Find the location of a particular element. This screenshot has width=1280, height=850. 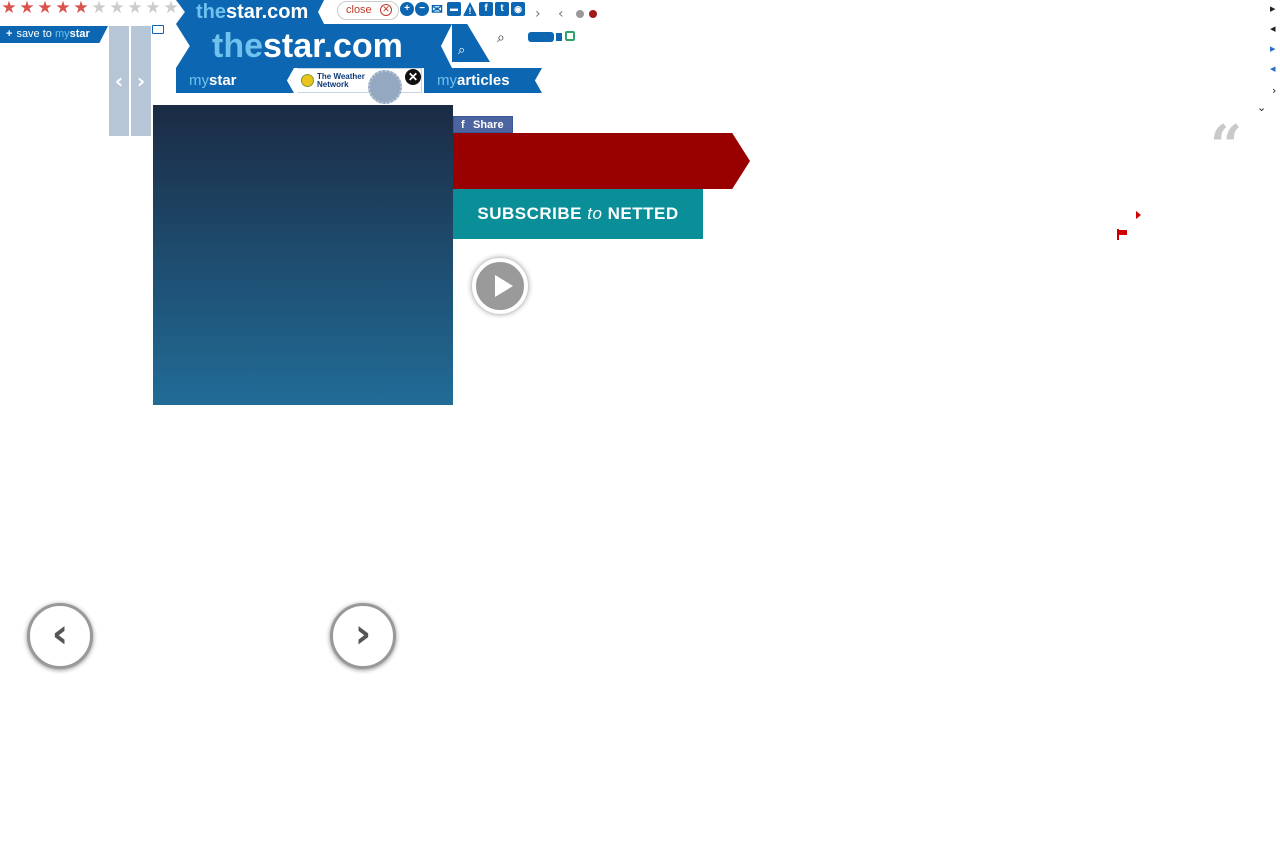

email-icon: ✉ is located at coordinates (437, 9).